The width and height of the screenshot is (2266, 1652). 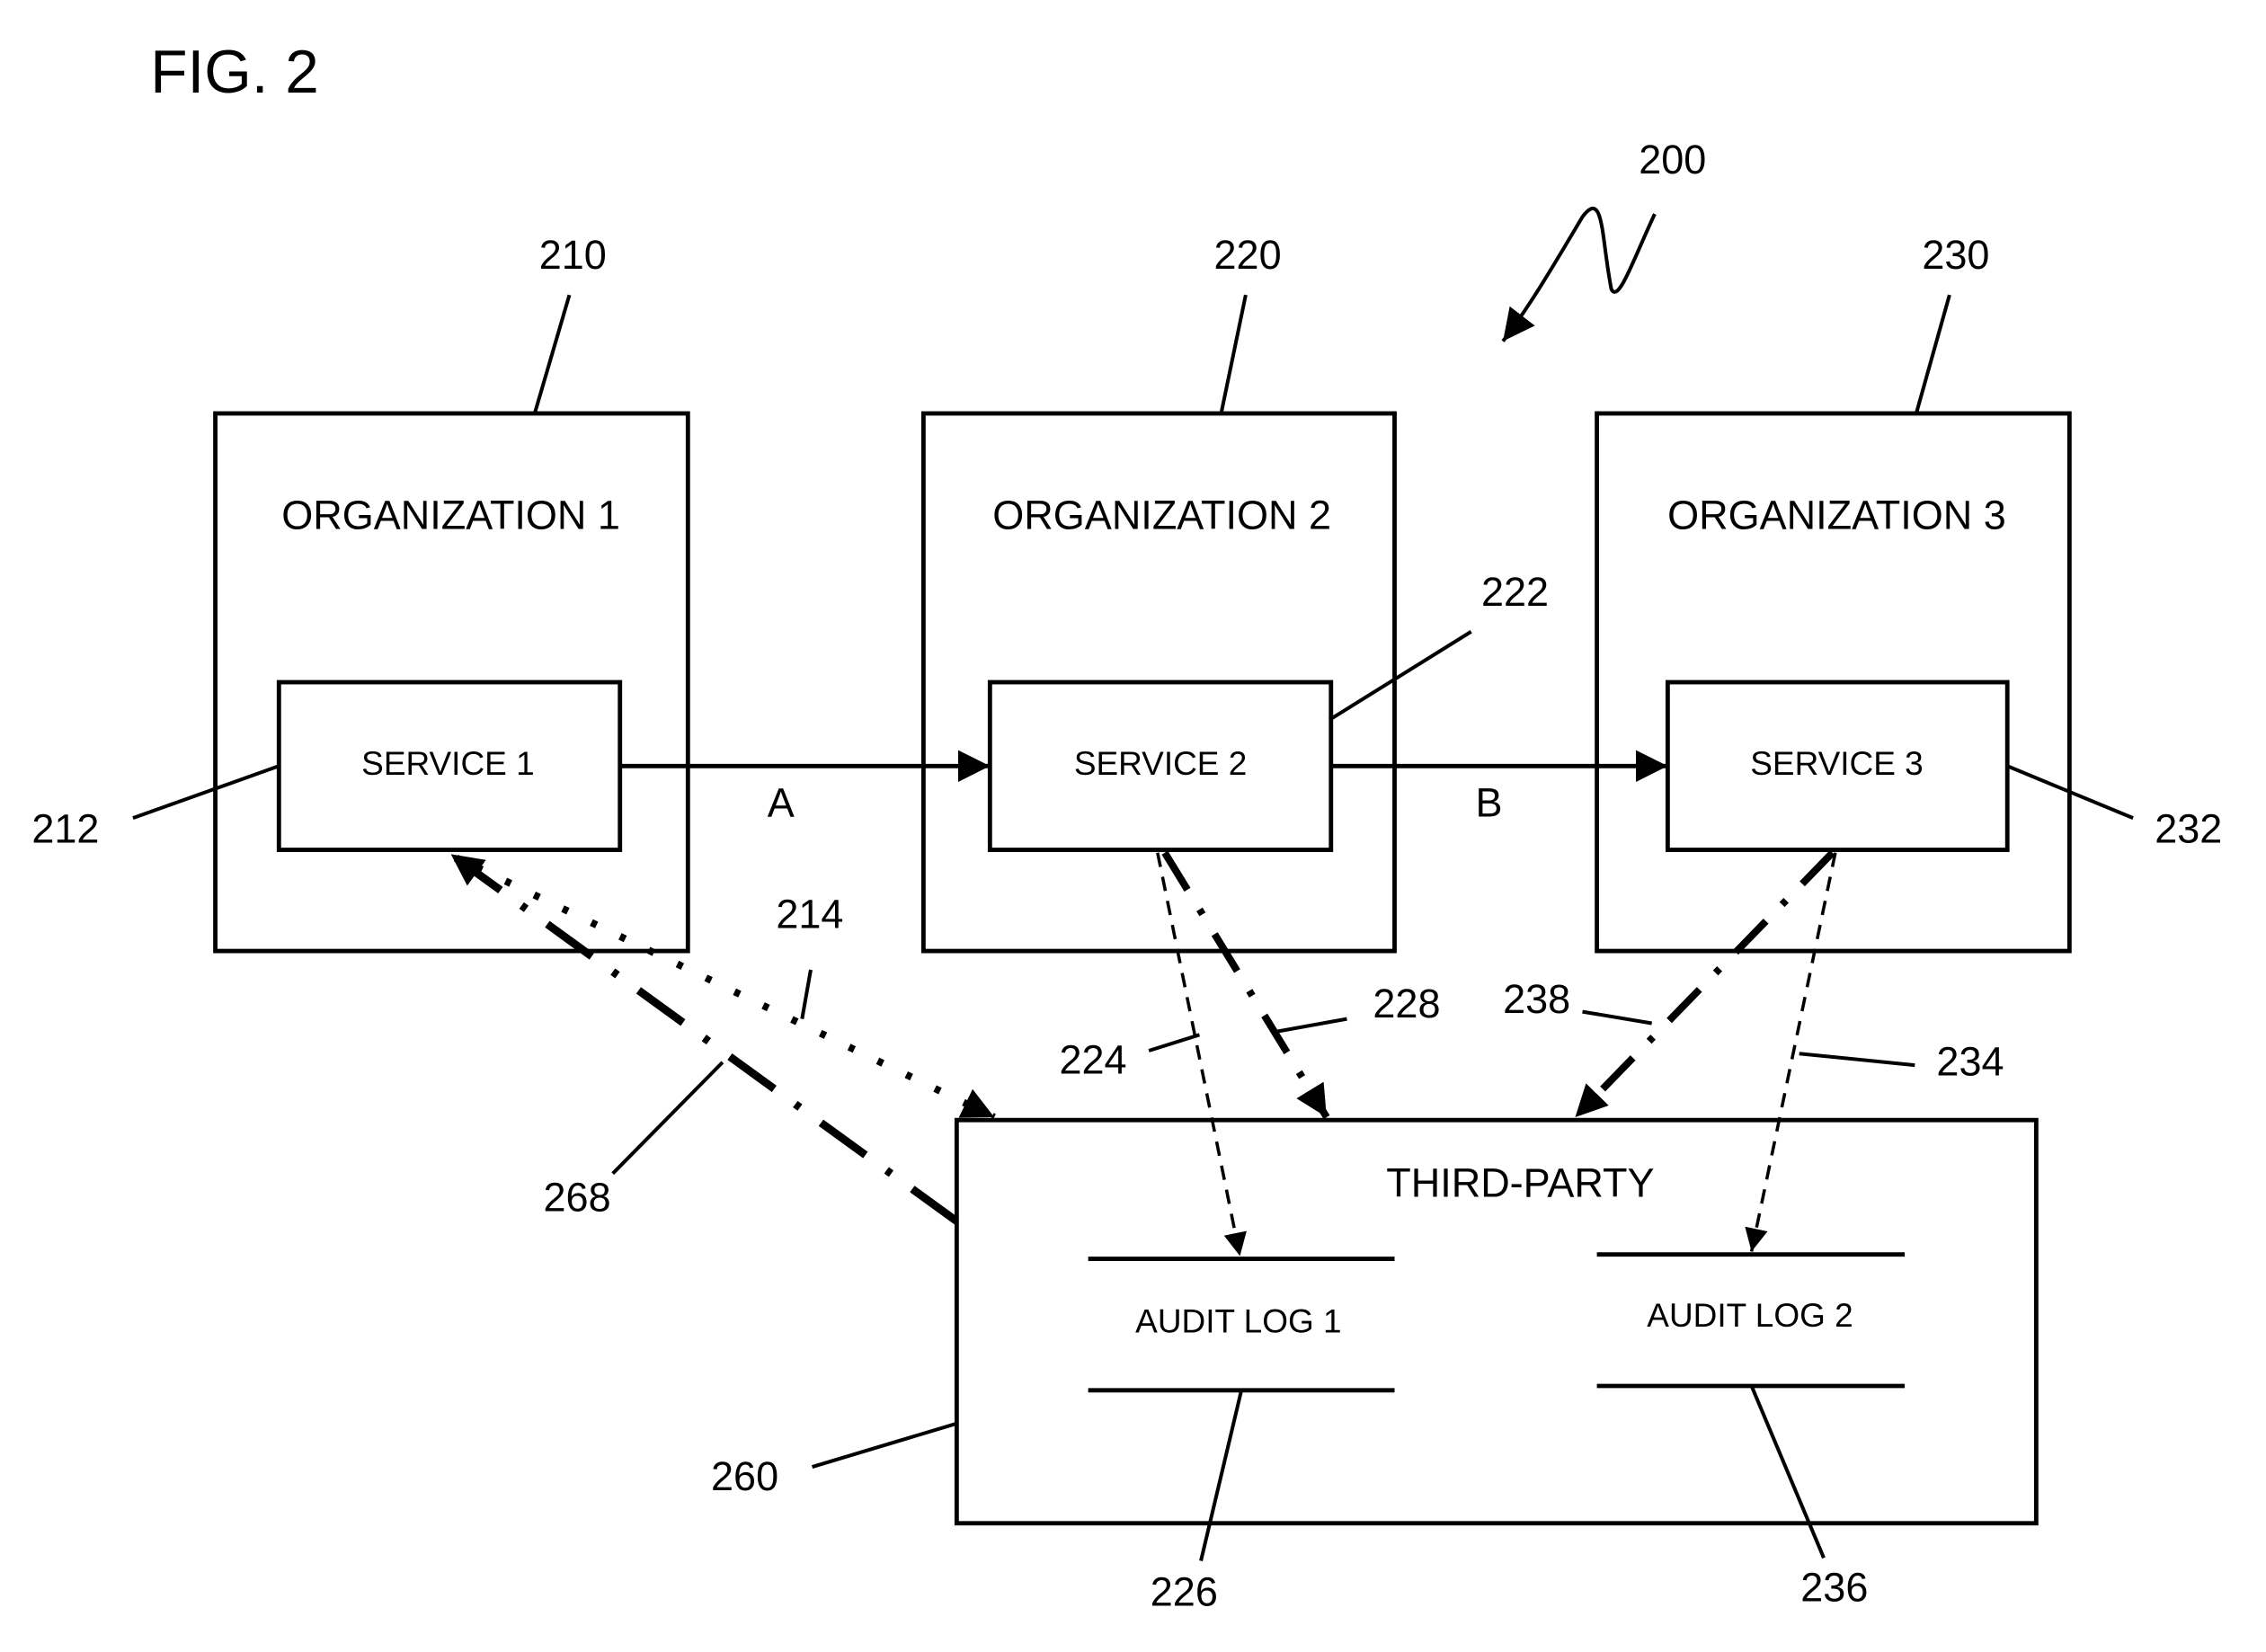 What do you see at coordinates (1837, 515) in the screenshot?
I see `organization-3-label: ORGANIZATION 3` at bounding box center [1837, 515].